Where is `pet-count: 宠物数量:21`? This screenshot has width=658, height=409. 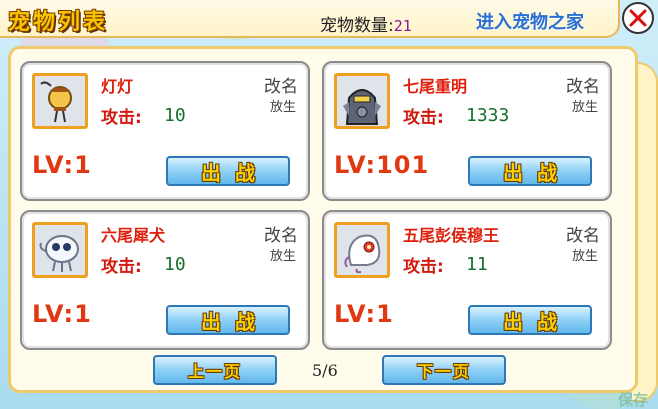 pet-count: 宠物数量:21 is located at coordinates (366, 23).